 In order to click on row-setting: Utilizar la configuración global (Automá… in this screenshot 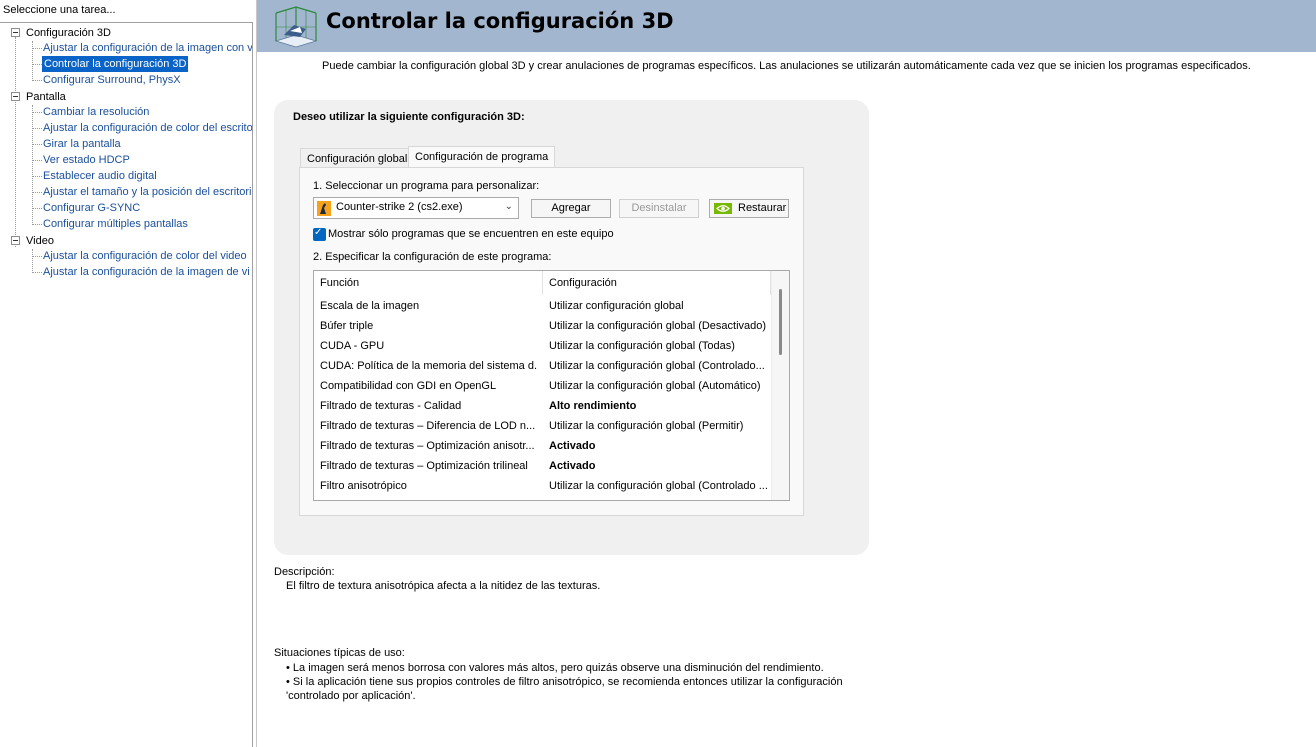, I will do `click(659, 386)`.